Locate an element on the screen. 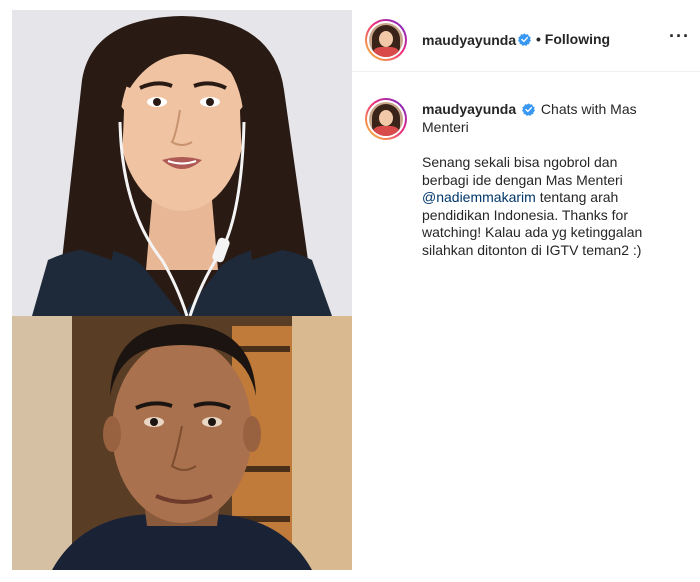  header-username: maudyayunda is located at coordinates (469, 40).